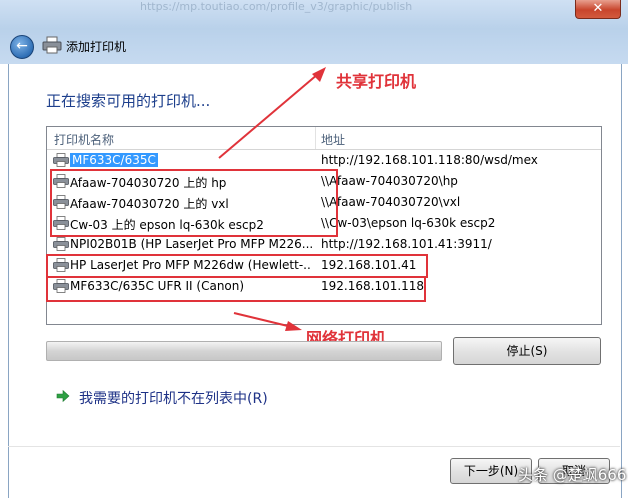  Describe the element at coordinates (429, 160) in the screenshot. I see `printer-address: http://192.168.101.118:80/wsd/mex` at that location.